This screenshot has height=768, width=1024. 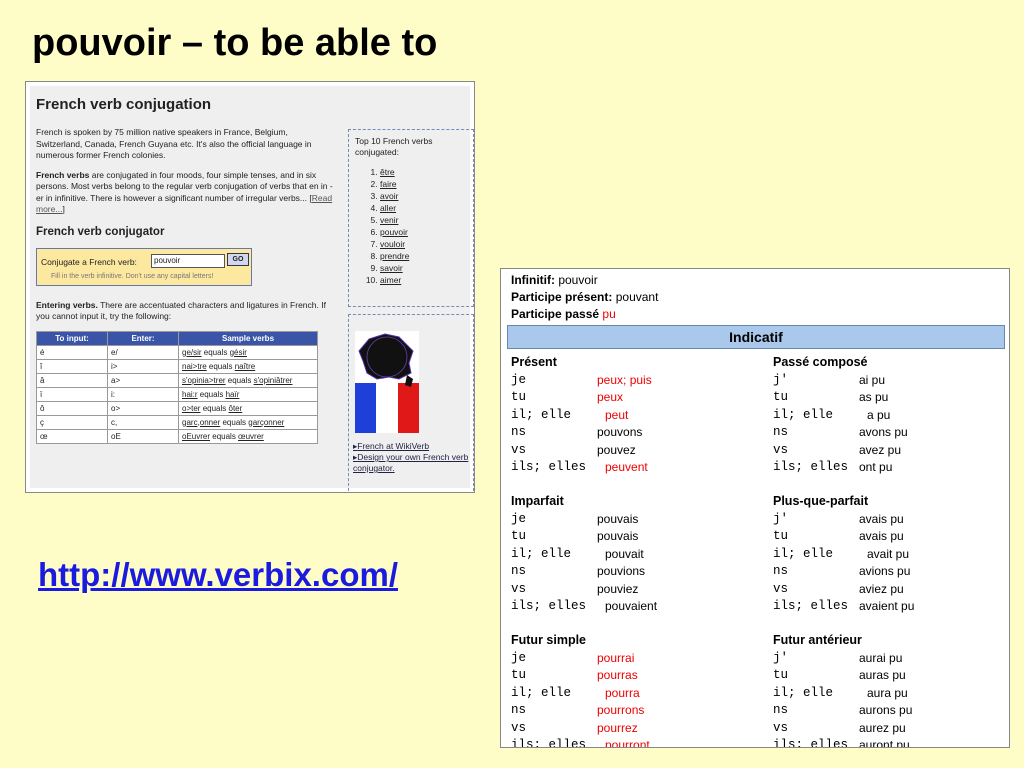 What do you see at coordinates (891, 450) in the screenshot?
I see `conjugation-row: vs avez pu` at bounding box center [891, 450].